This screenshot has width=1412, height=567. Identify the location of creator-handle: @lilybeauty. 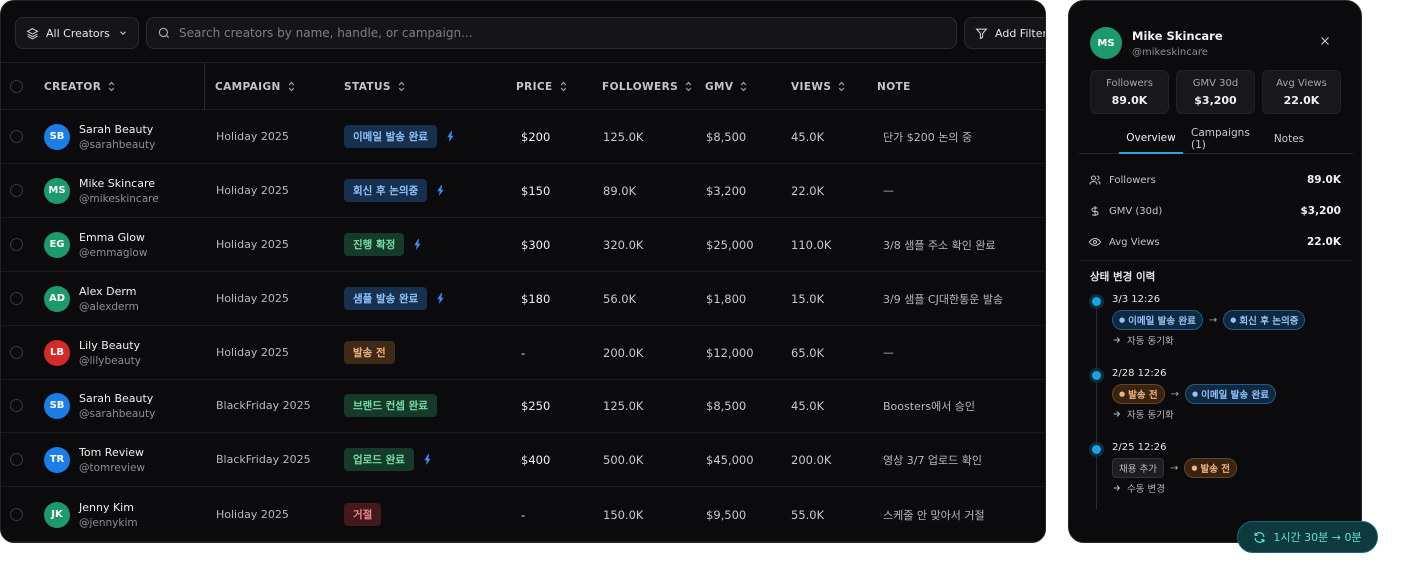
(110, 360).